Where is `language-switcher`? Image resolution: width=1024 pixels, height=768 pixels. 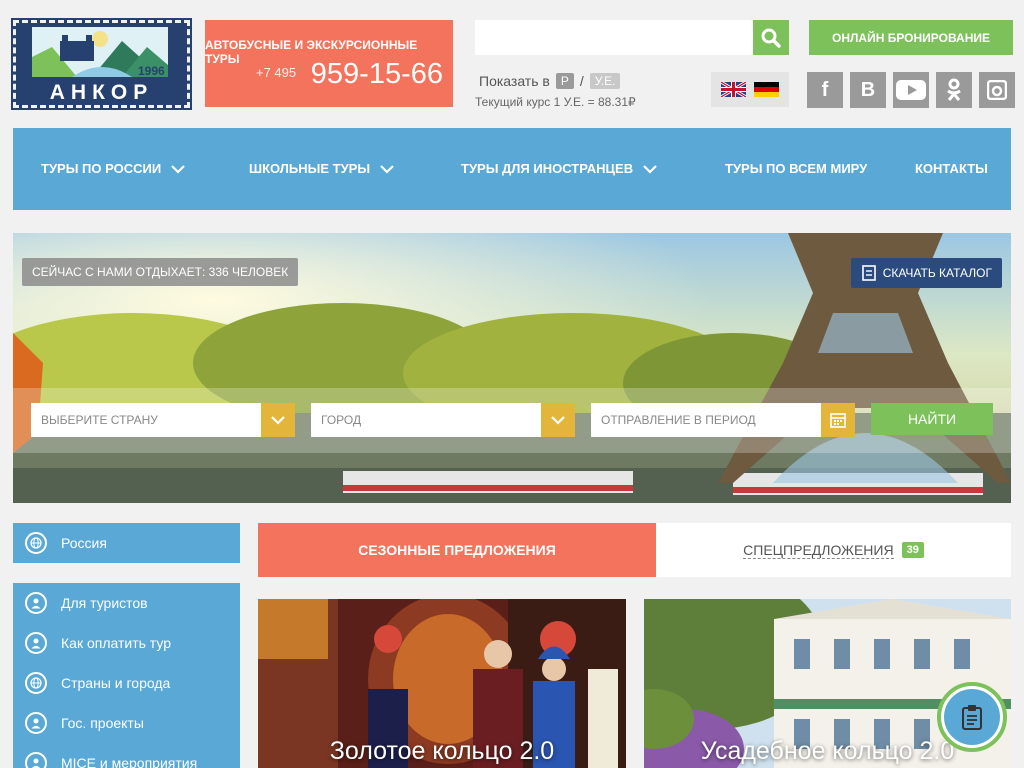
language-switcher is located at coordinates (750, 89).